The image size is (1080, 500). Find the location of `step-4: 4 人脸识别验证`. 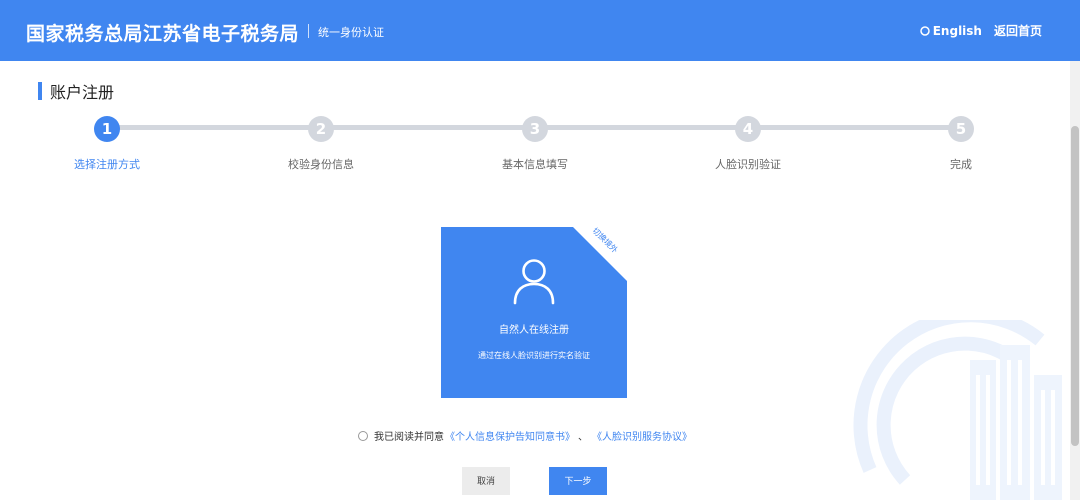

step-4: 4 人脸识别验证 is located at coordinates (748, 144).